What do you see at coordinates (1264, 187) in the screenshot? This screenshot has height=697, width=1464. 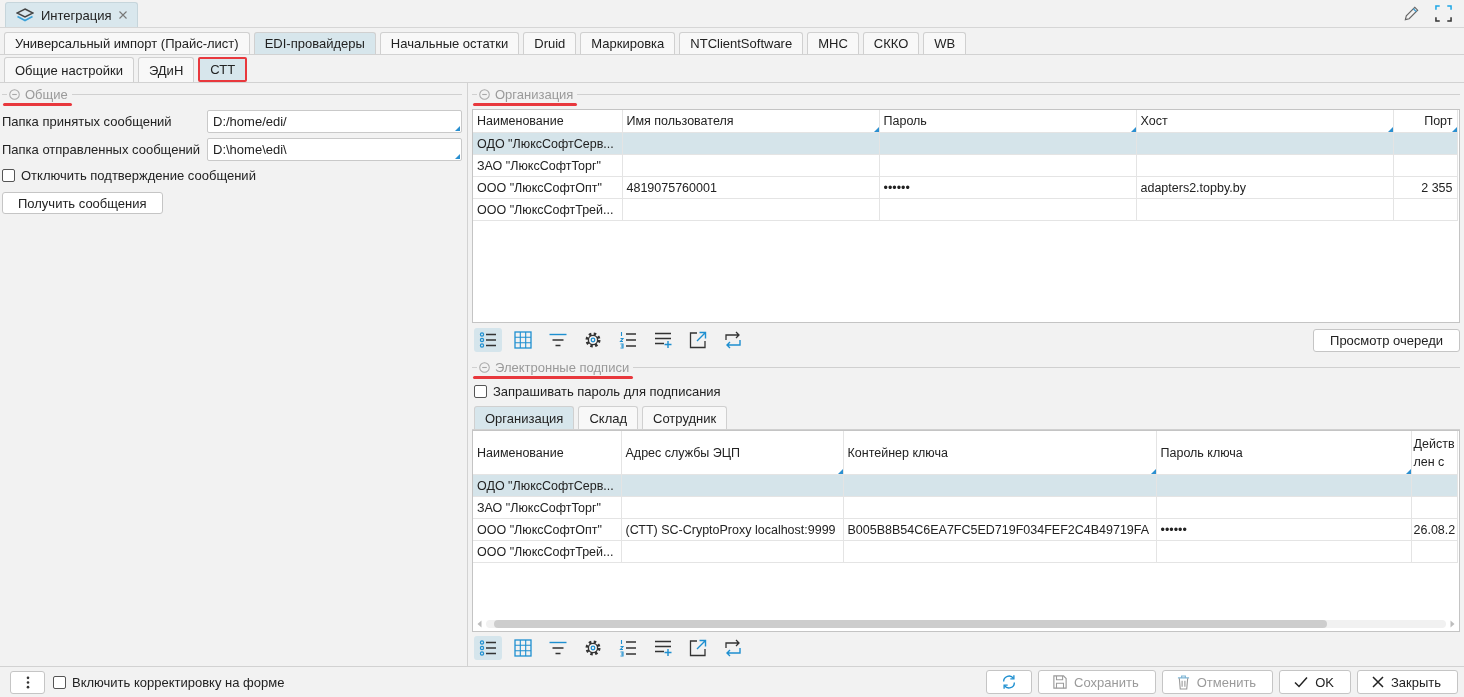 I see `table-cell: adapters2.topby.by` at bounding box center [1264, 187].